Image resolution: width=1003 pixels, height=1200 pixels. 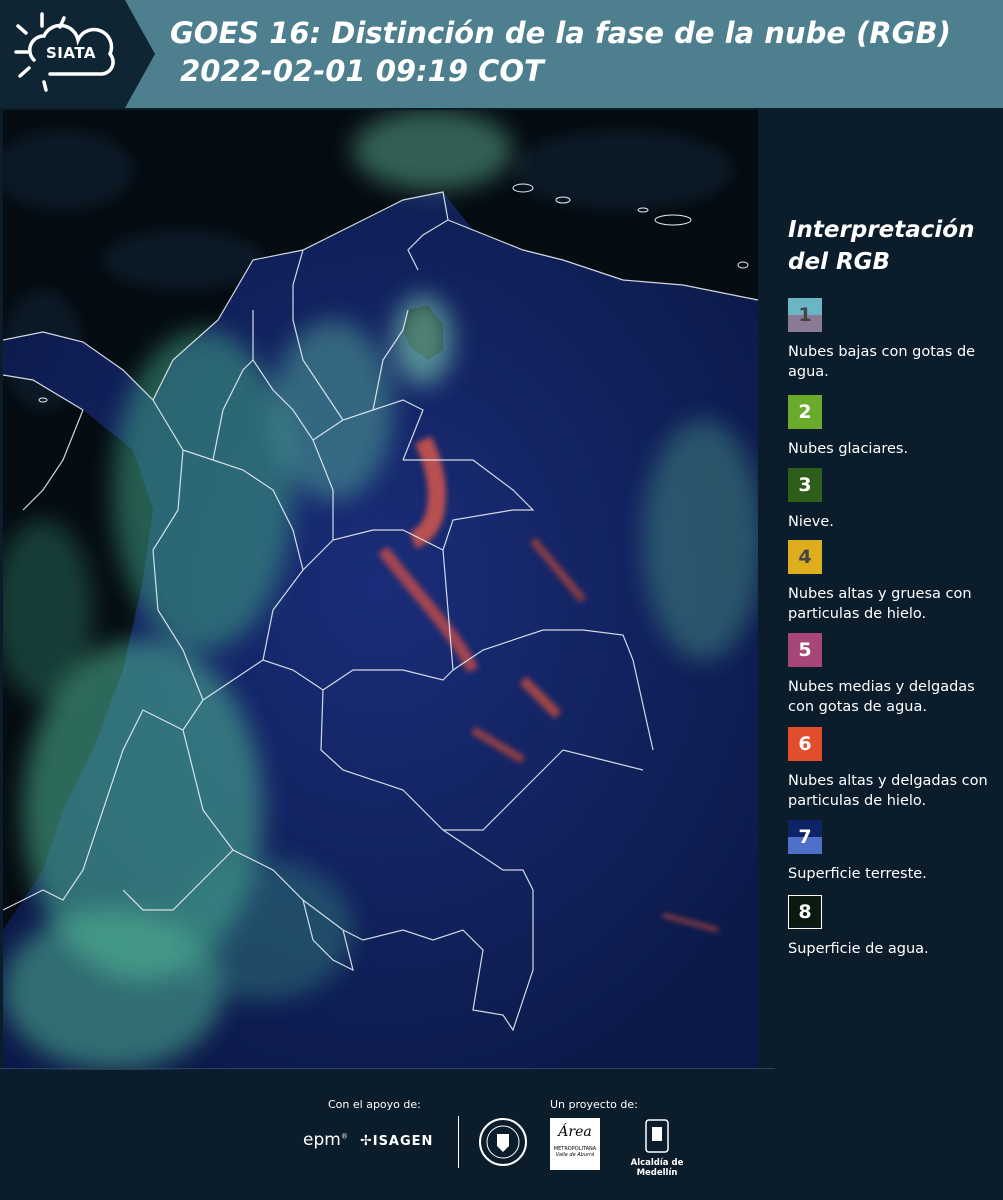 I want to click on legend-swatch: 6, so click(x=805, y=744).